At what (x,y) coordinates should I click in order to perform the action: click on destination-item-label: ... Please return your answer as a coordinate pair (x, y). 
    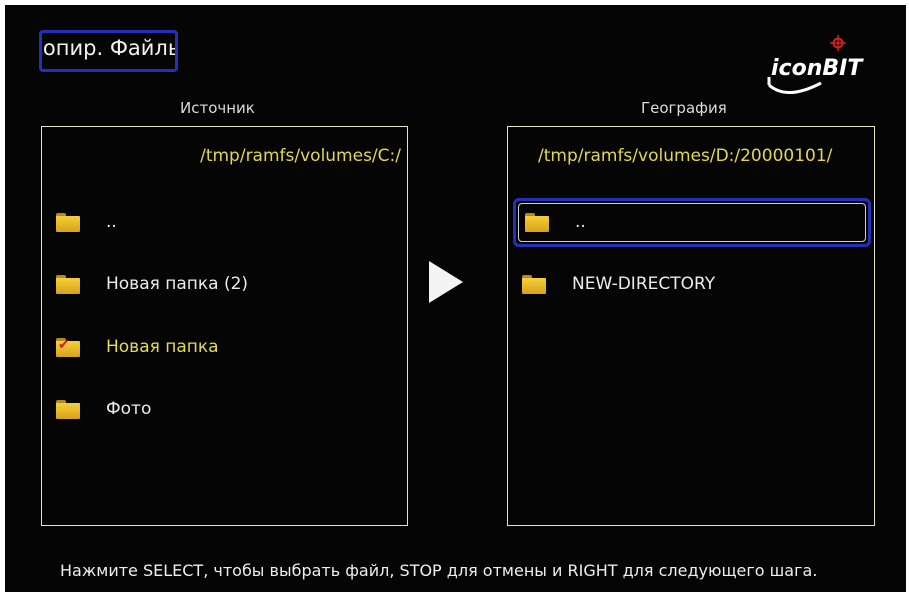
    Looking at the image, I should click on (580, 222).